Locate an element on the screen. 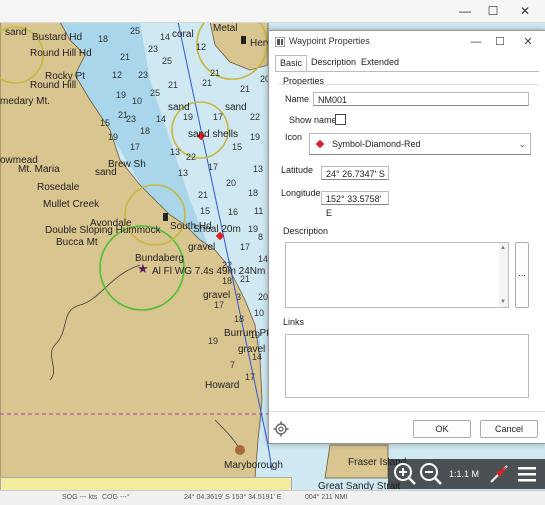  chart-label: Mullet Creek is located at coordinates (71, 204).